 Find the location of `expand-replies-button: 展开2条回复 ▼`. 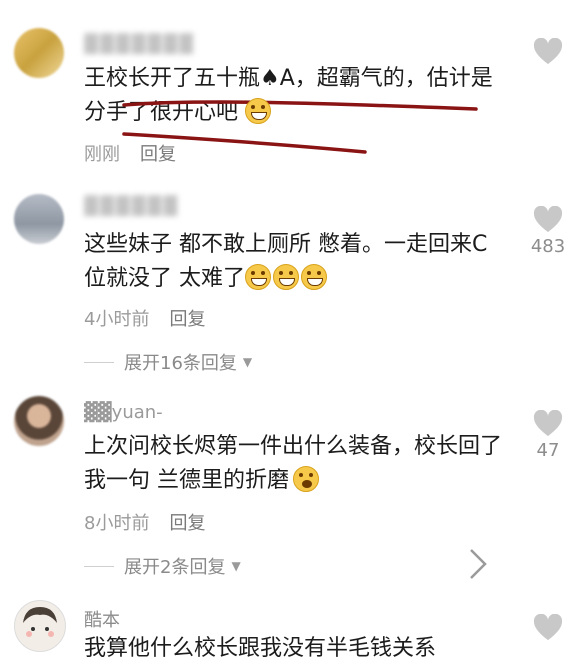

expand-replies-button: 展开2条回复 ▼ is located at coordinates (162, 566).